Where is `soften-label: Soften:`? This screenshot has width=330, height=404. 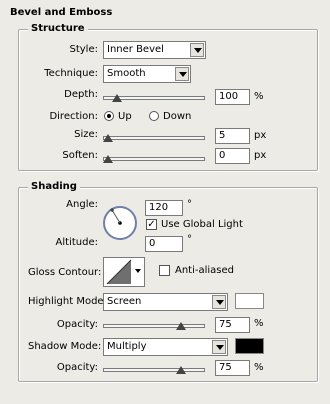
soften-label: Soften: is located at coordinates (80, 155).